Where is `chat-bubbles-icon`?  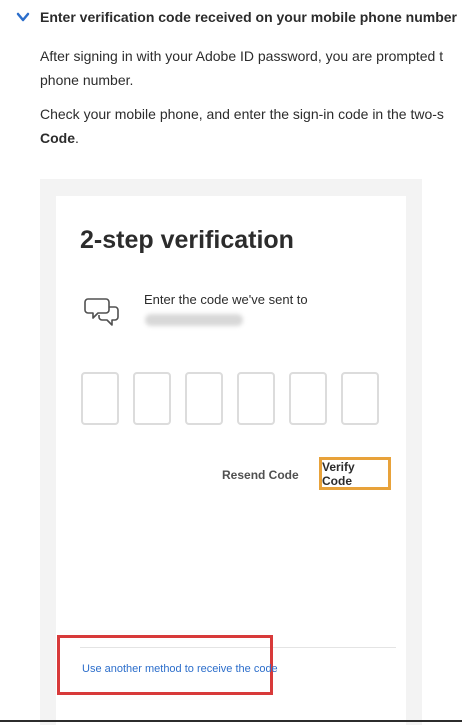 chat-bubbles-icon is located at coordinates (101, 312).